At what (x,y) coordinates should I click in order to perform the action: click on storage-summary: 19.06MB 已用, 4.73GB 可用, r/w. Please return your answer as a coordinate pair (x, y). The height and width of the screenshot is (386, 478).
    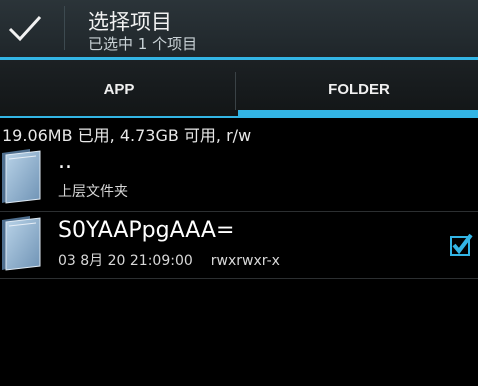
    Looking at the image, I should click on (127, 135).